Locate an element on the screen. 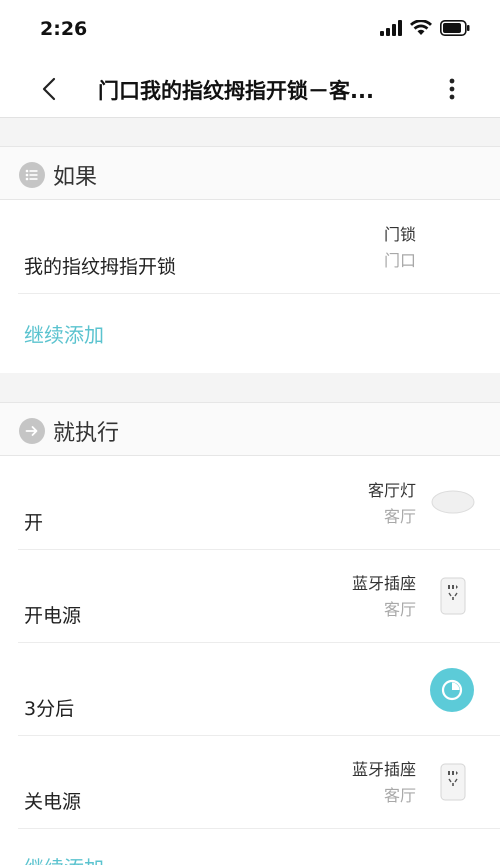 This screenshot has width=500, height=865. if-section-title: 如果 is located at coordinates (75, 177).